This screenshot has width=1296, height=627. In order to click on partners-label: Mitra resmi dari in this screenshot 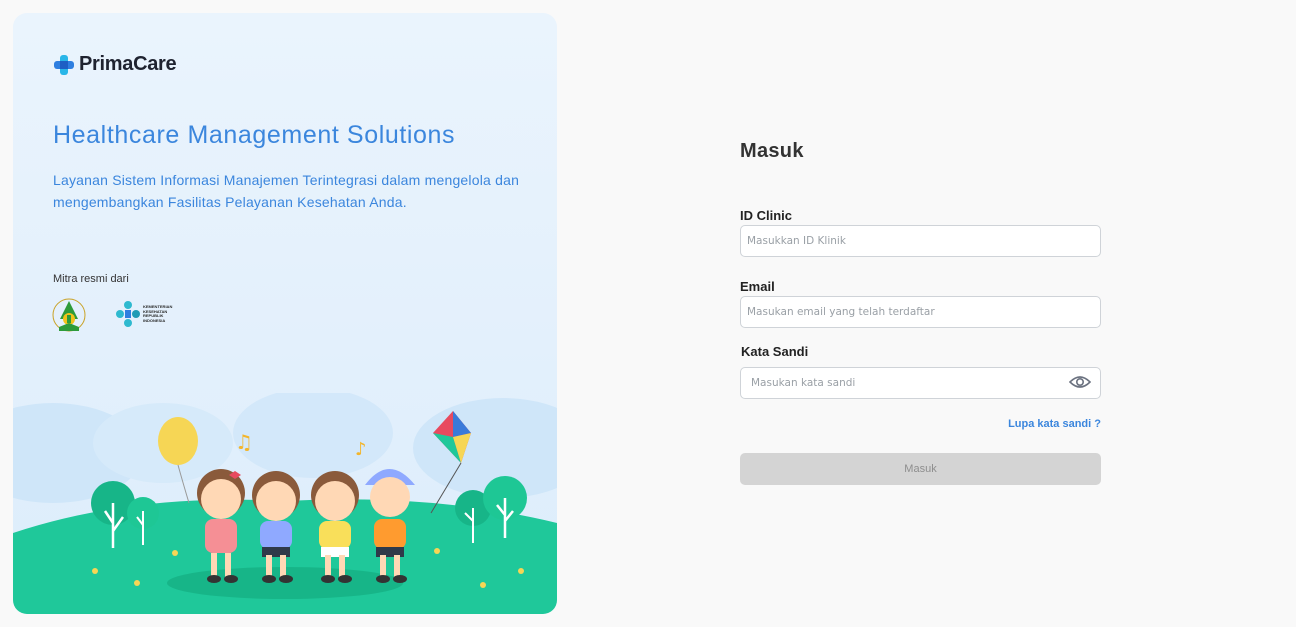, I will do `click(91, 279)`.